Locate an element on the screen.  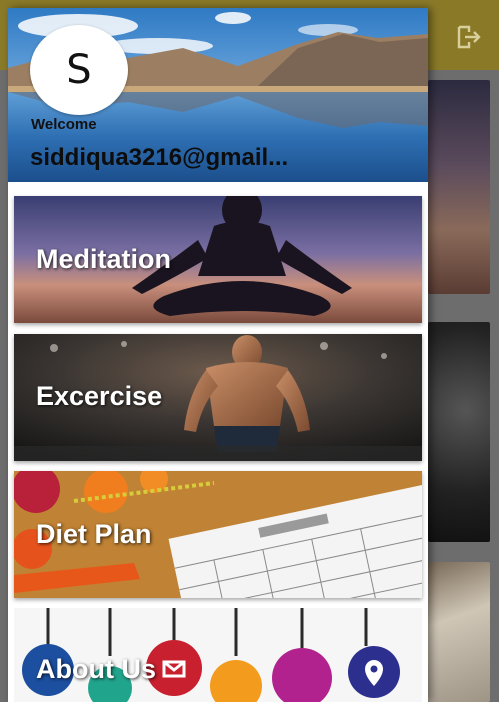
avatar: S is located at coordinates (79, 70).